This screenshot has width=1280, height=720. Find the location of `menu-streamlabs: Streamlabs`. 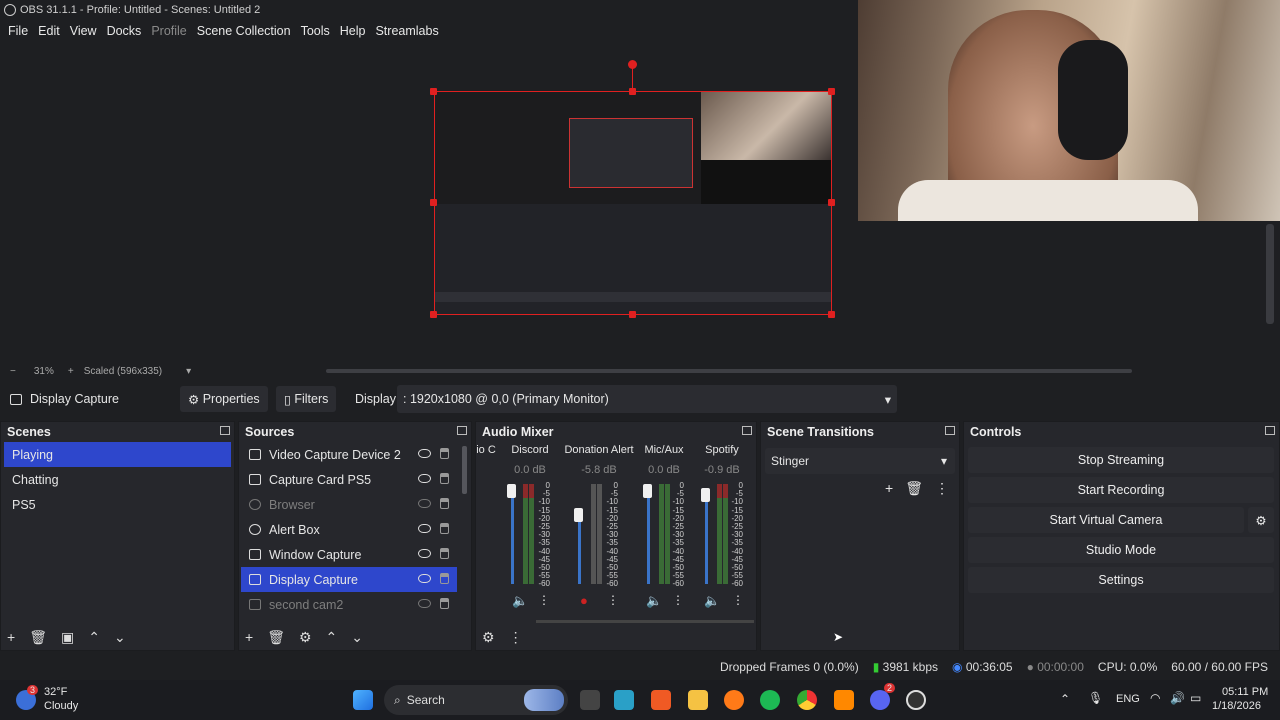

menu-streamlabs: Streamlabs is located at coordinates (406, 31).